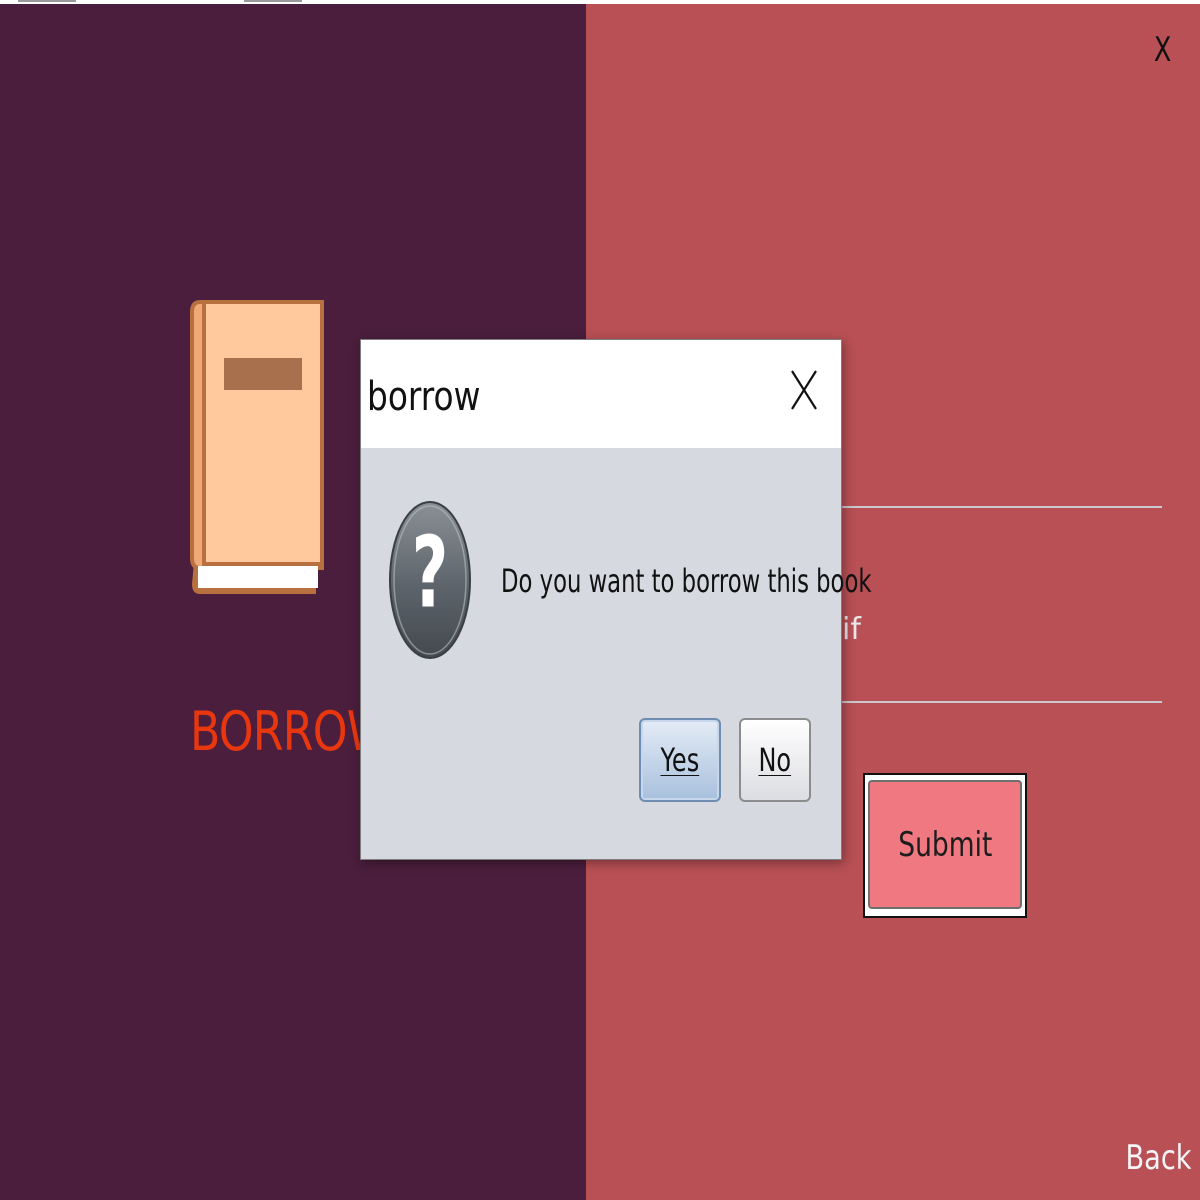  Describe the element at coordinates (1162, 50) in the screenshot. I see `window-close-button: X` at that location.